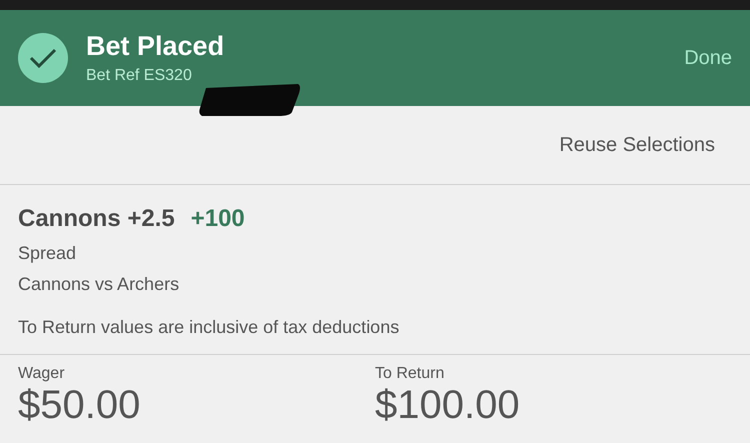 The height and width of the screenshot is (443, 750). Describe the element at coordinates (80, 405) in the screenshot. I see `total-amount: $50.00` at that location.